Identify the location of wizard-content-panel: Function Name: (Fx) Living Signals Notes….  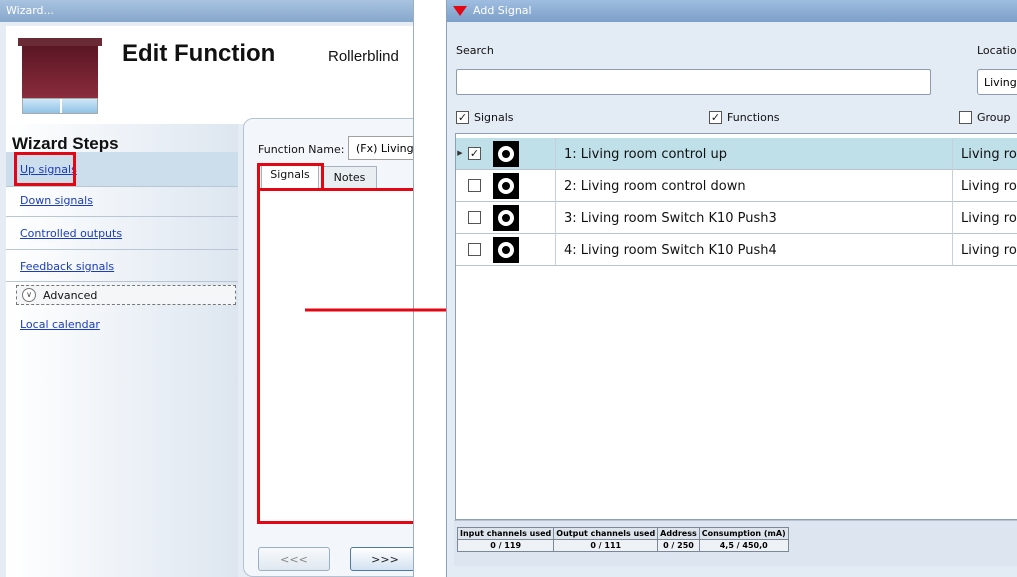
(328, 347).